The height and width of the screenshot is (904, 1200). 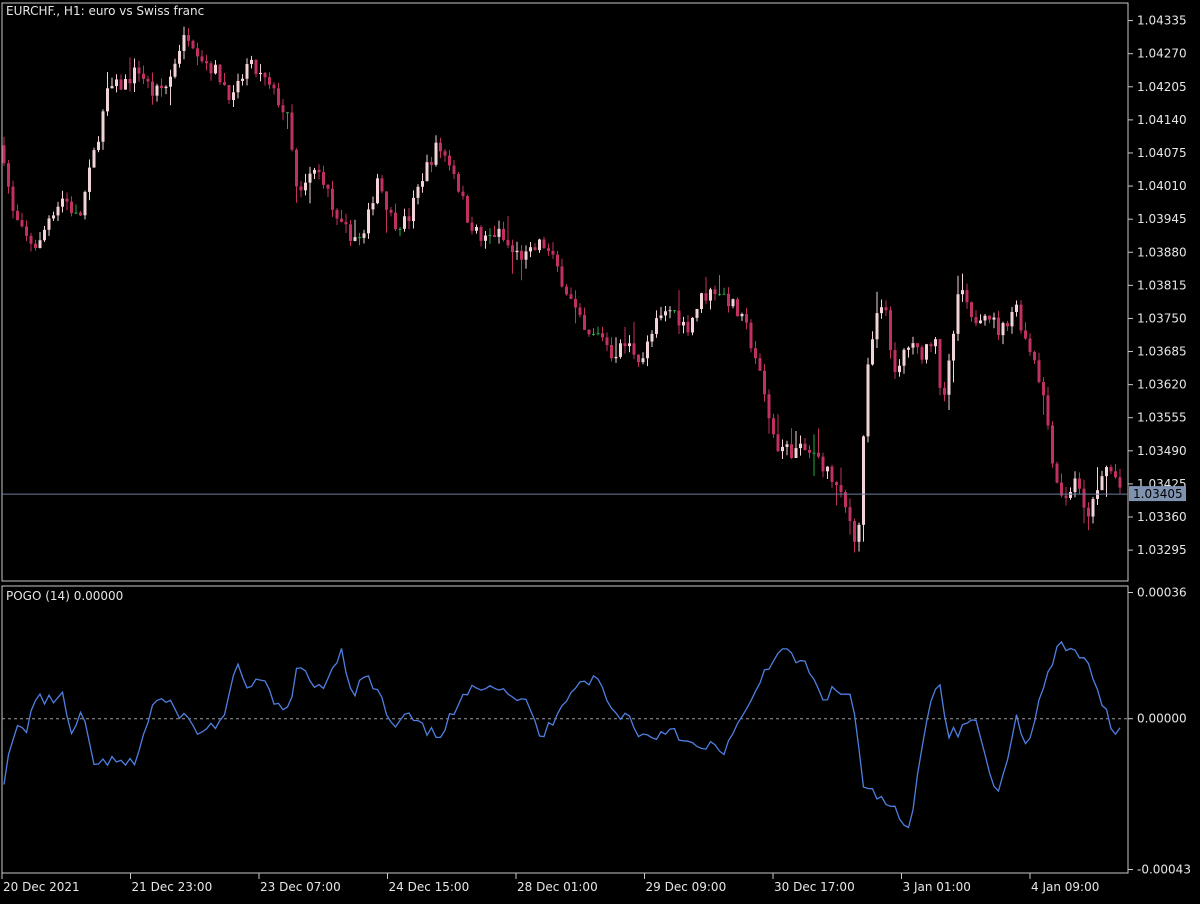 What do you see at coordinates (1162, 285) in the screenshot?
I see `price-tick-label: 1.03815` at bounding box center [1162, 285].